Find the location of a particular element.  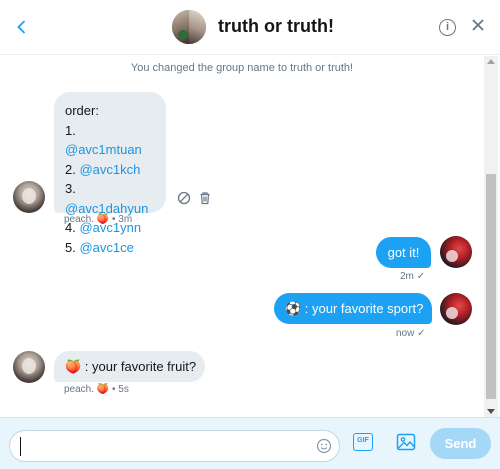

message-input-container is located at coordinates (174, 446).